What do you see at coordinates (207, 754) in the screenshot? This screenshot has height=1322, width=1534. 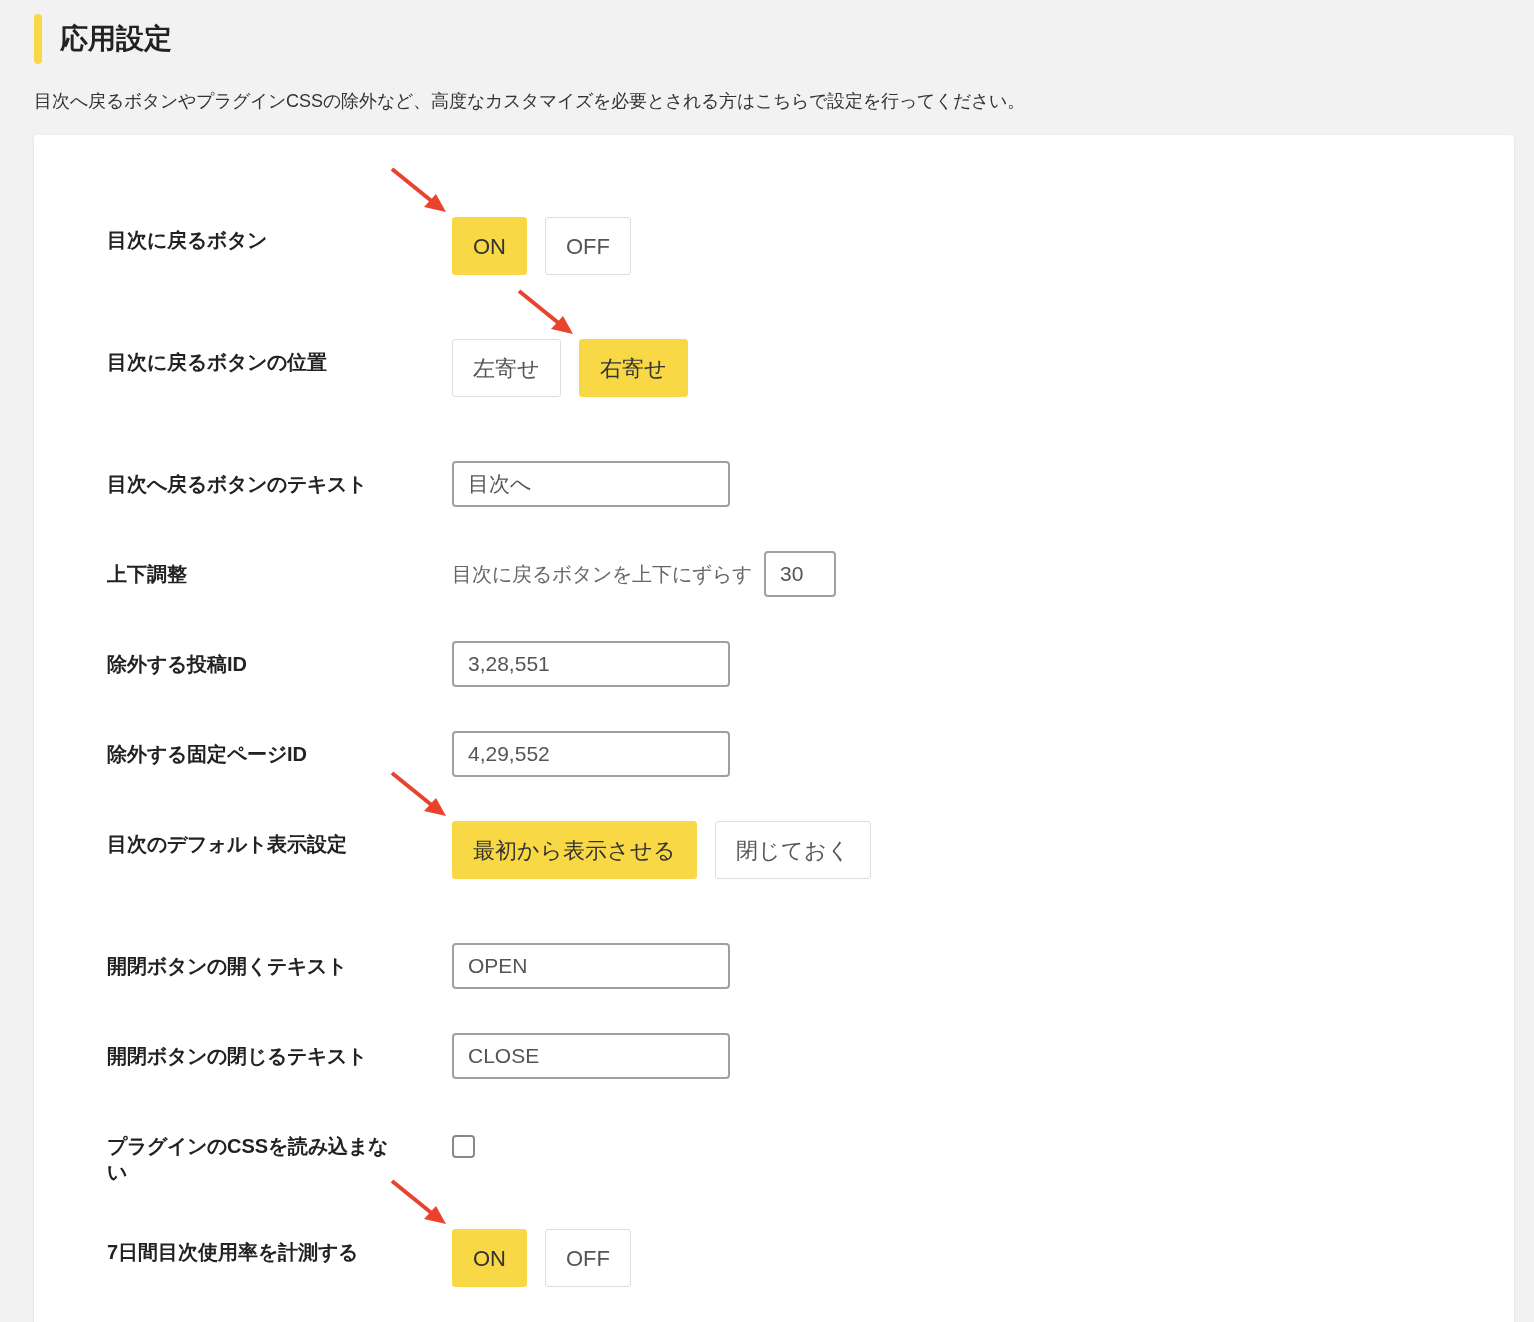 I see `setting-label: 除外する固定ページID` at bounding box center [207, 754].